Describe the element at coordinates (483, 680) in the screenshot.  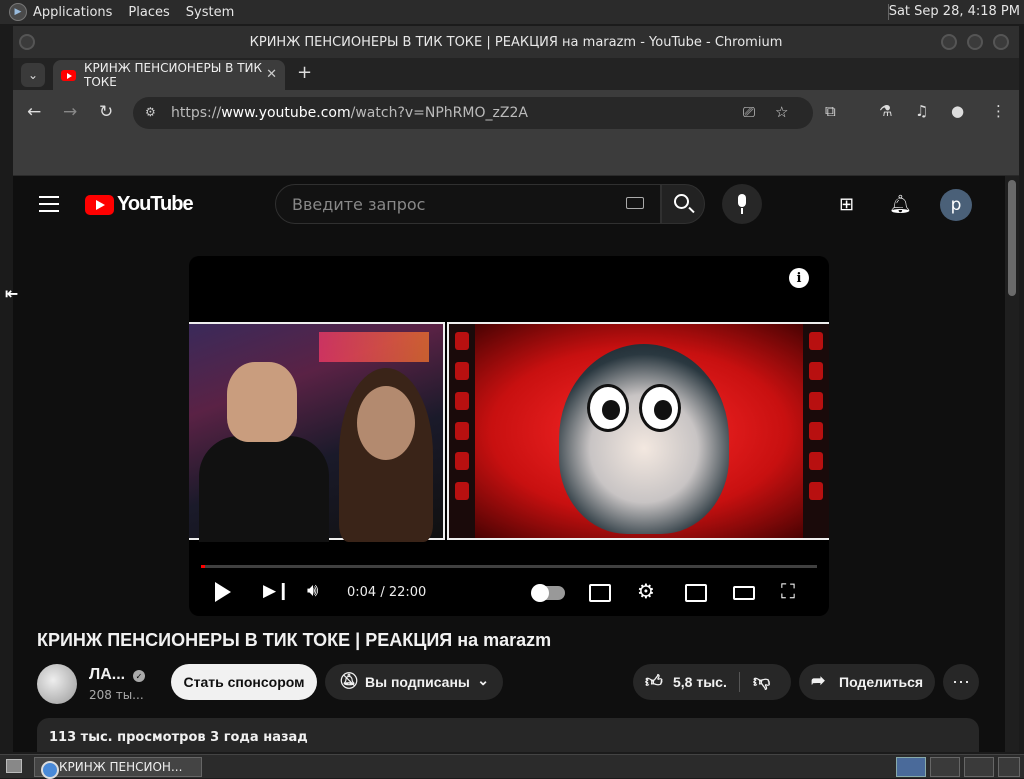
I see `chevron-down-icon: ⌄` at that location.